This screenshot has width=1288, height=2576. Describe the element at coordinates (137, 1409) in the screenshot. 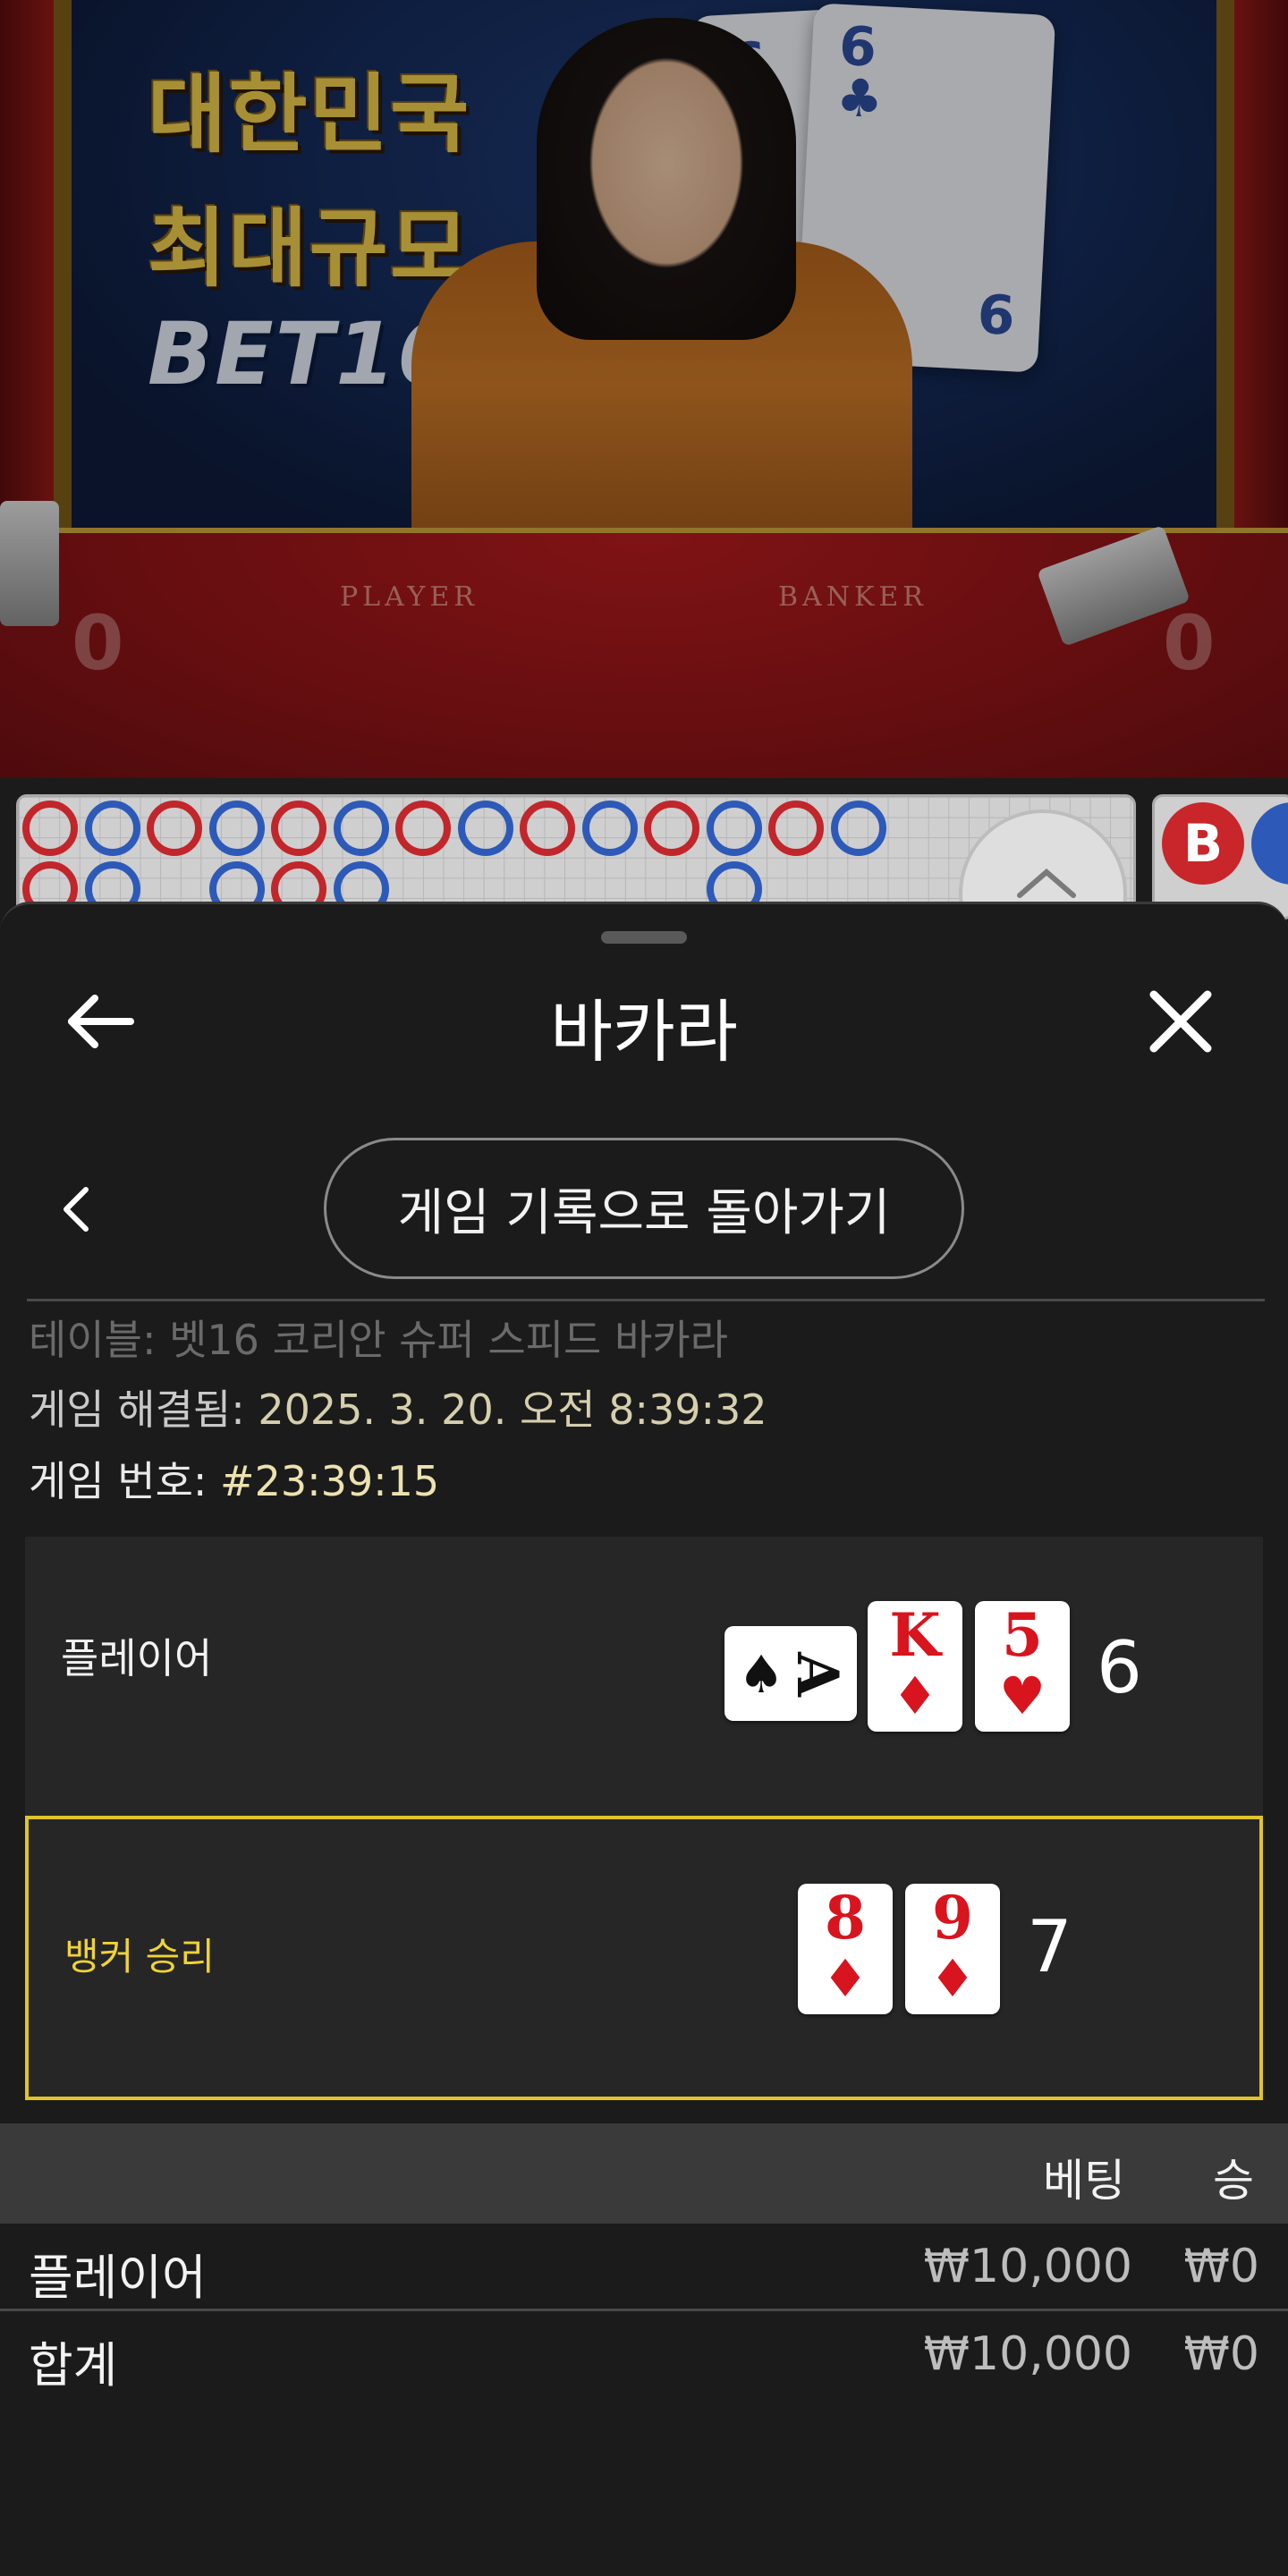

I see `resolved-info-label: 게임 해결됨:` at that location.